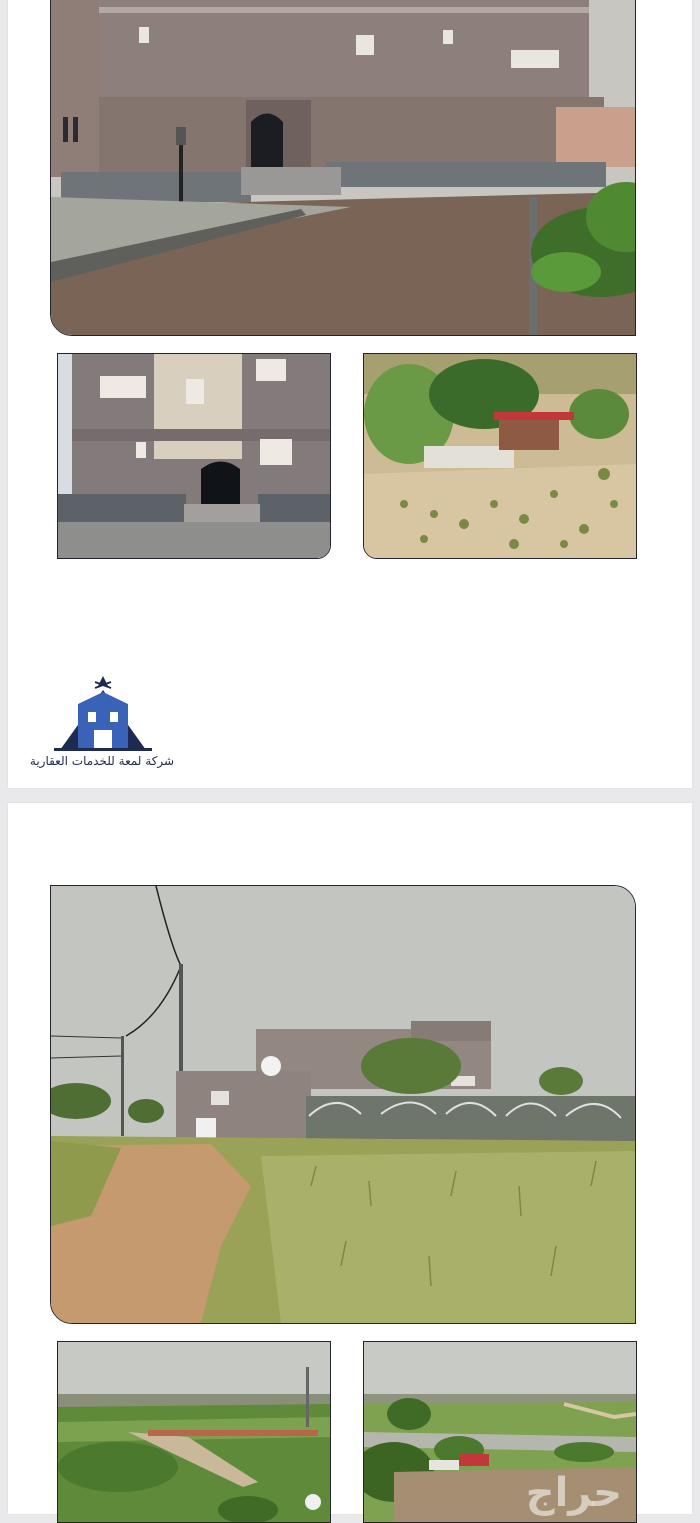 The image size is (700, 1523). Describe the element at coordinates (103, 713) in the screenshot. I see `company-logo-icon` at that location.